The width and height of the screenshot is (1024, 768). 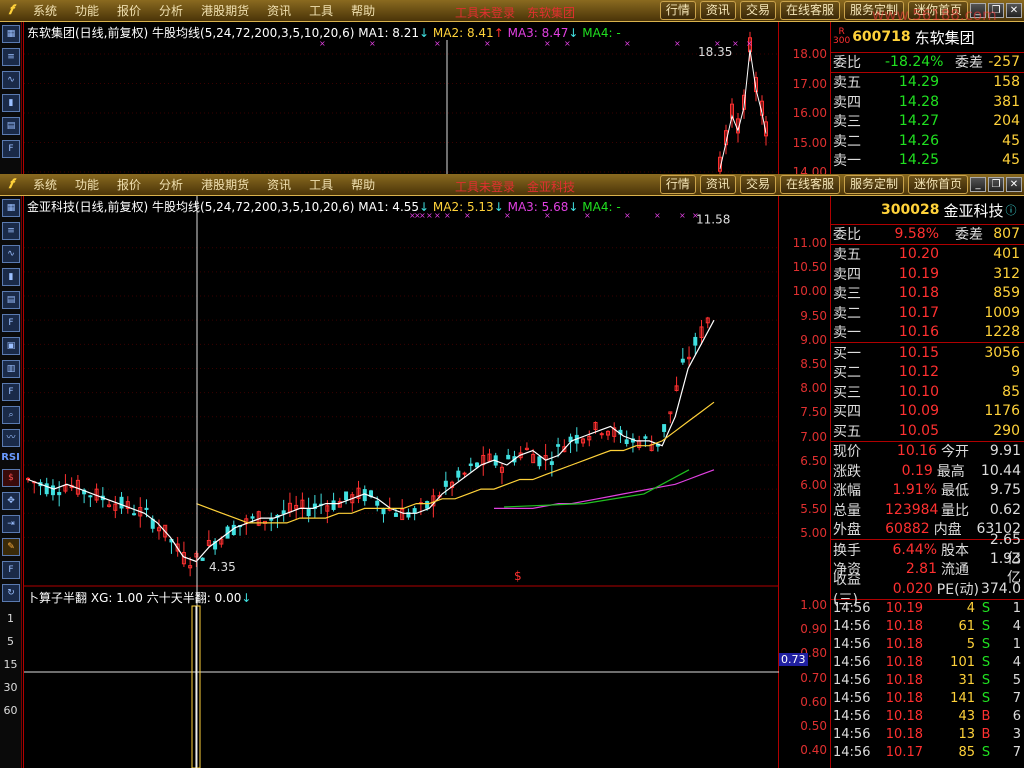 I want to click on rsi-icon: RSI, so click(x=10, y=457).